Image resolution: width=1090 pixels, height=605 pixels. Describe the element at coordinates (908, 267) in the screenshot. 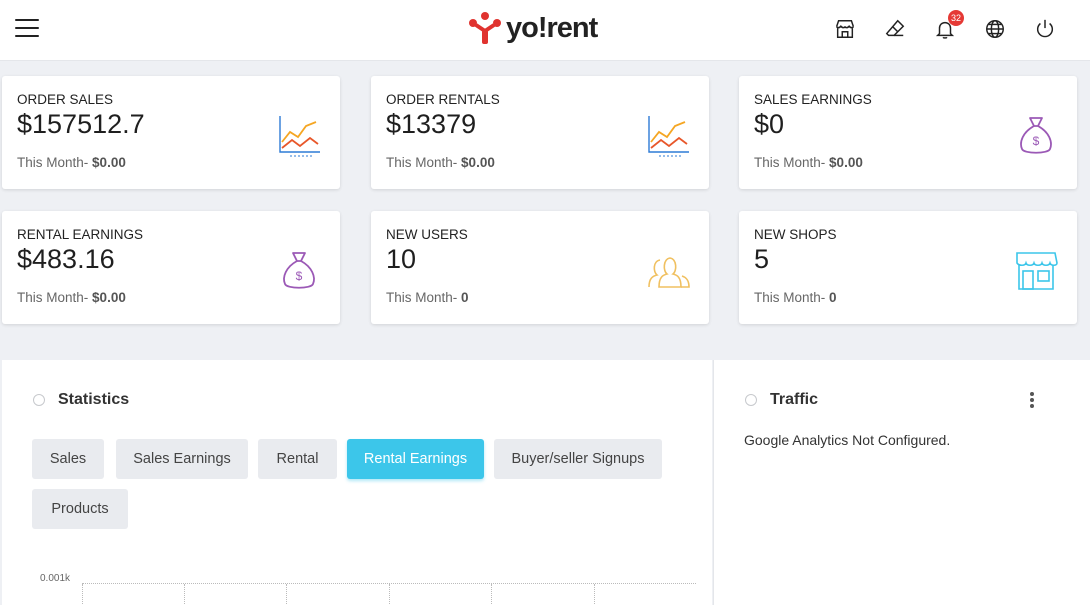

I see `card-new-shops: NEW SHOPS 5 This Month- 0` at that location.